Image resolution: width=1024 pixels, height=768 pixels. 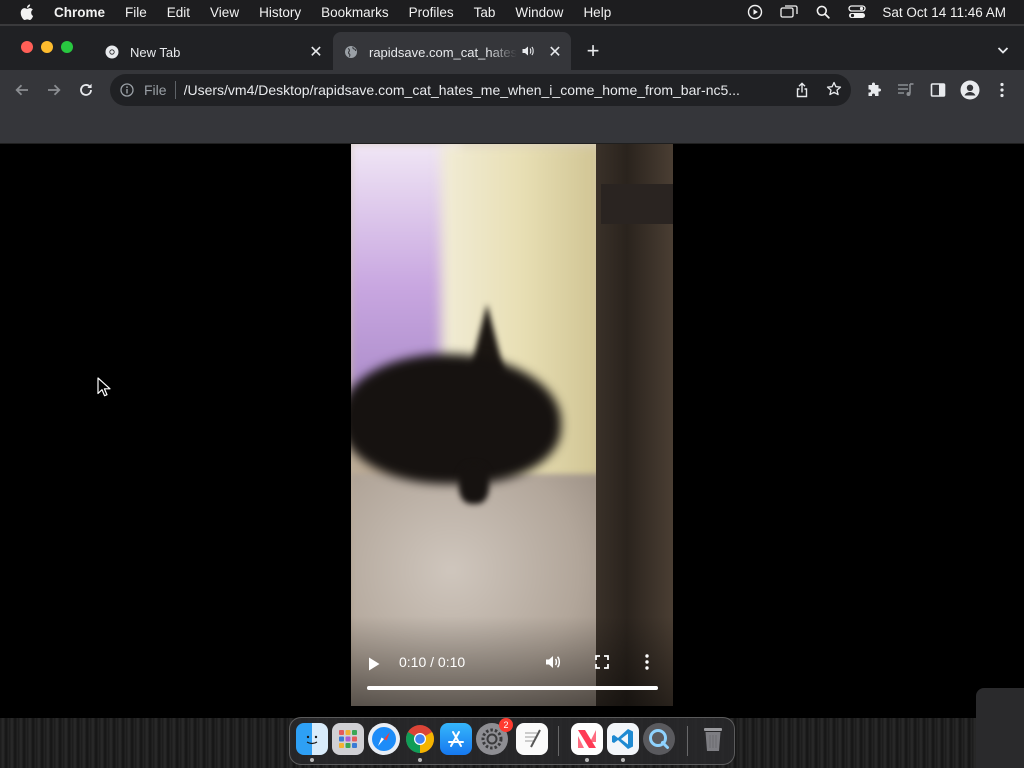 What do you see at coordinates (431, 12) in the screenshot?
I see `menu-profiles: Profiles` at bounding box center [431, 12].